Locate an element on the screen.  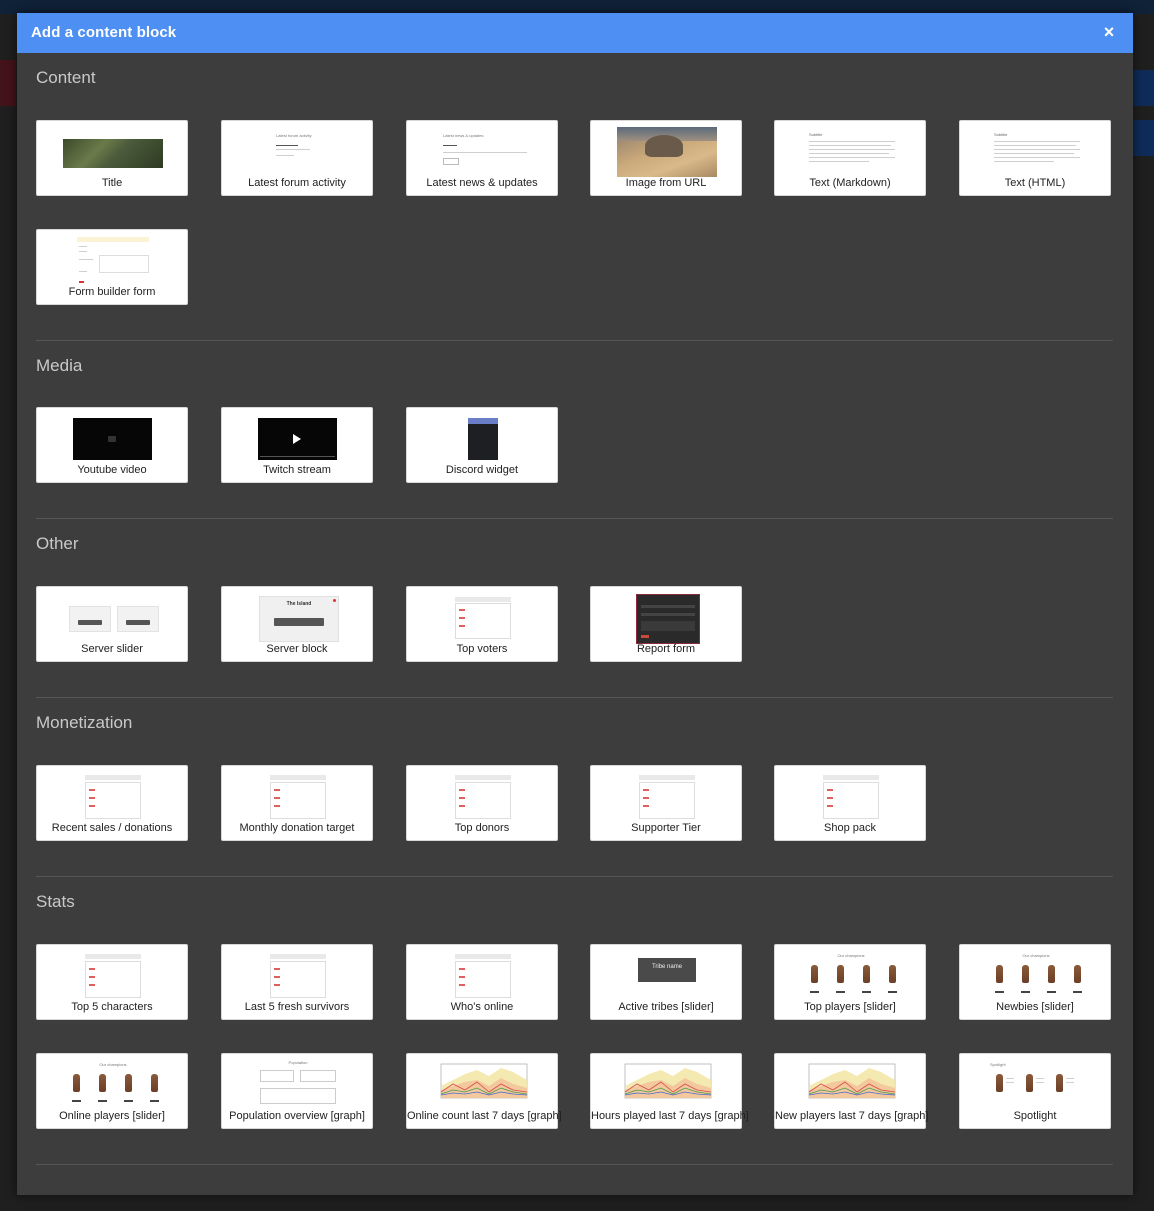
news-thumbnail: Latest news & updates is located at coordinates (483, 149).